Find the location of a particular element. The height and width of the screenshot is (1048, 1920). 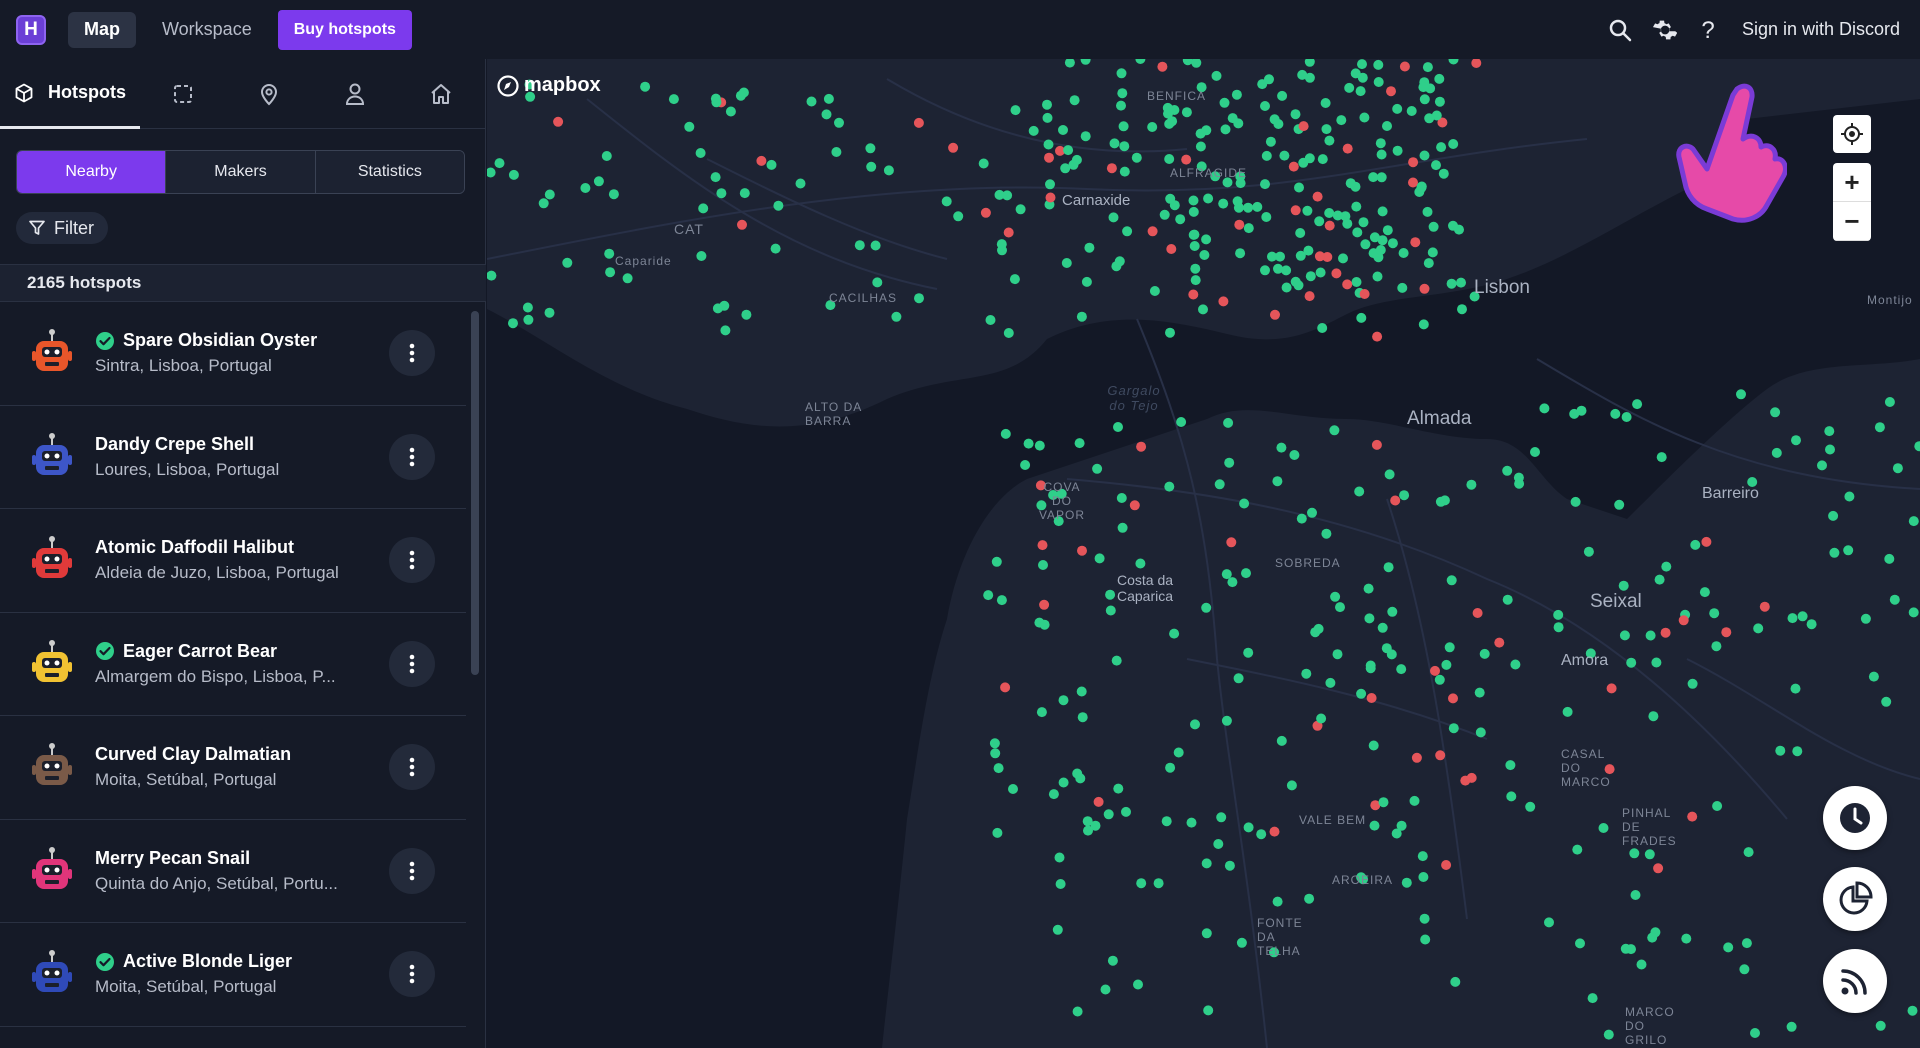

gear-icon is located at coordinates (1664, 30).